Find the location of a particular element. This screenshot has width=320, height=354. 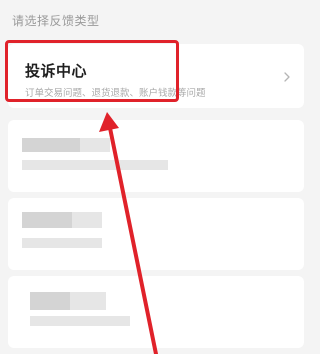

chevron-right-icon is located at coordinates (287, 77).